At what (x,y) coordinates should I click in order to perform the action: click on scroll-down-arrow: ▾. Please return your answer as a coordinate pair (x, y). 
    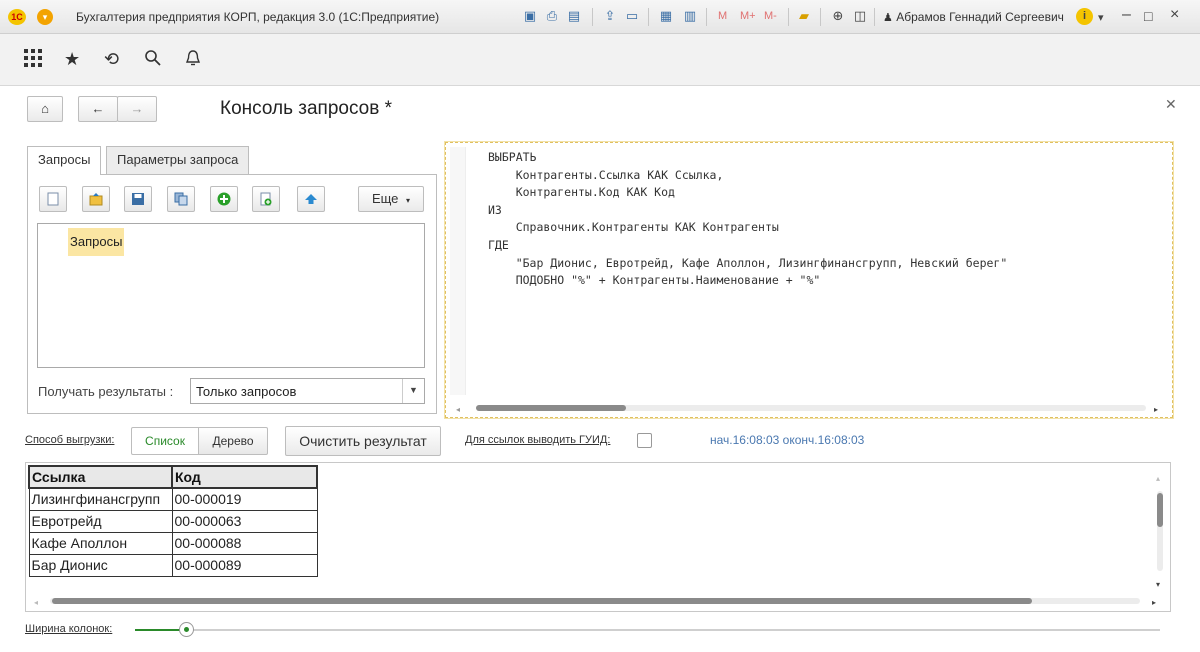
    Looking at the image, I should click on (1158, 584).